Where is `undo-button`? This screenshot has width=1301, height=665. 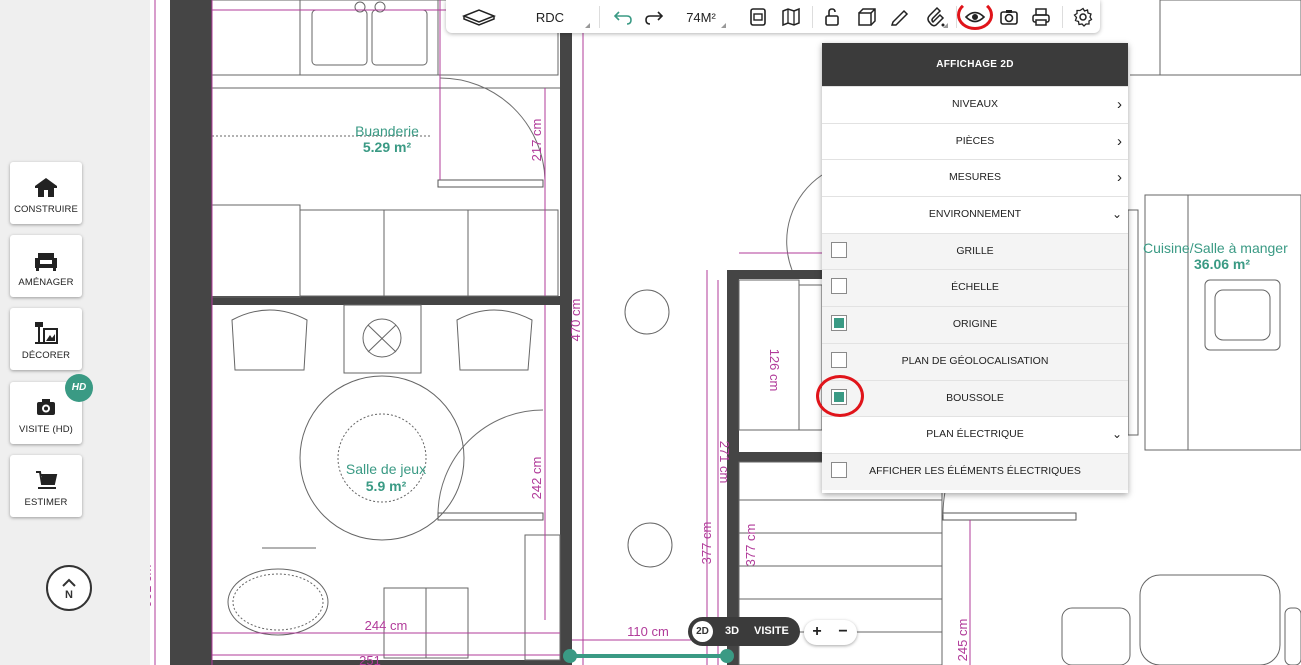
undo-button is located at coordinates (622, 17).